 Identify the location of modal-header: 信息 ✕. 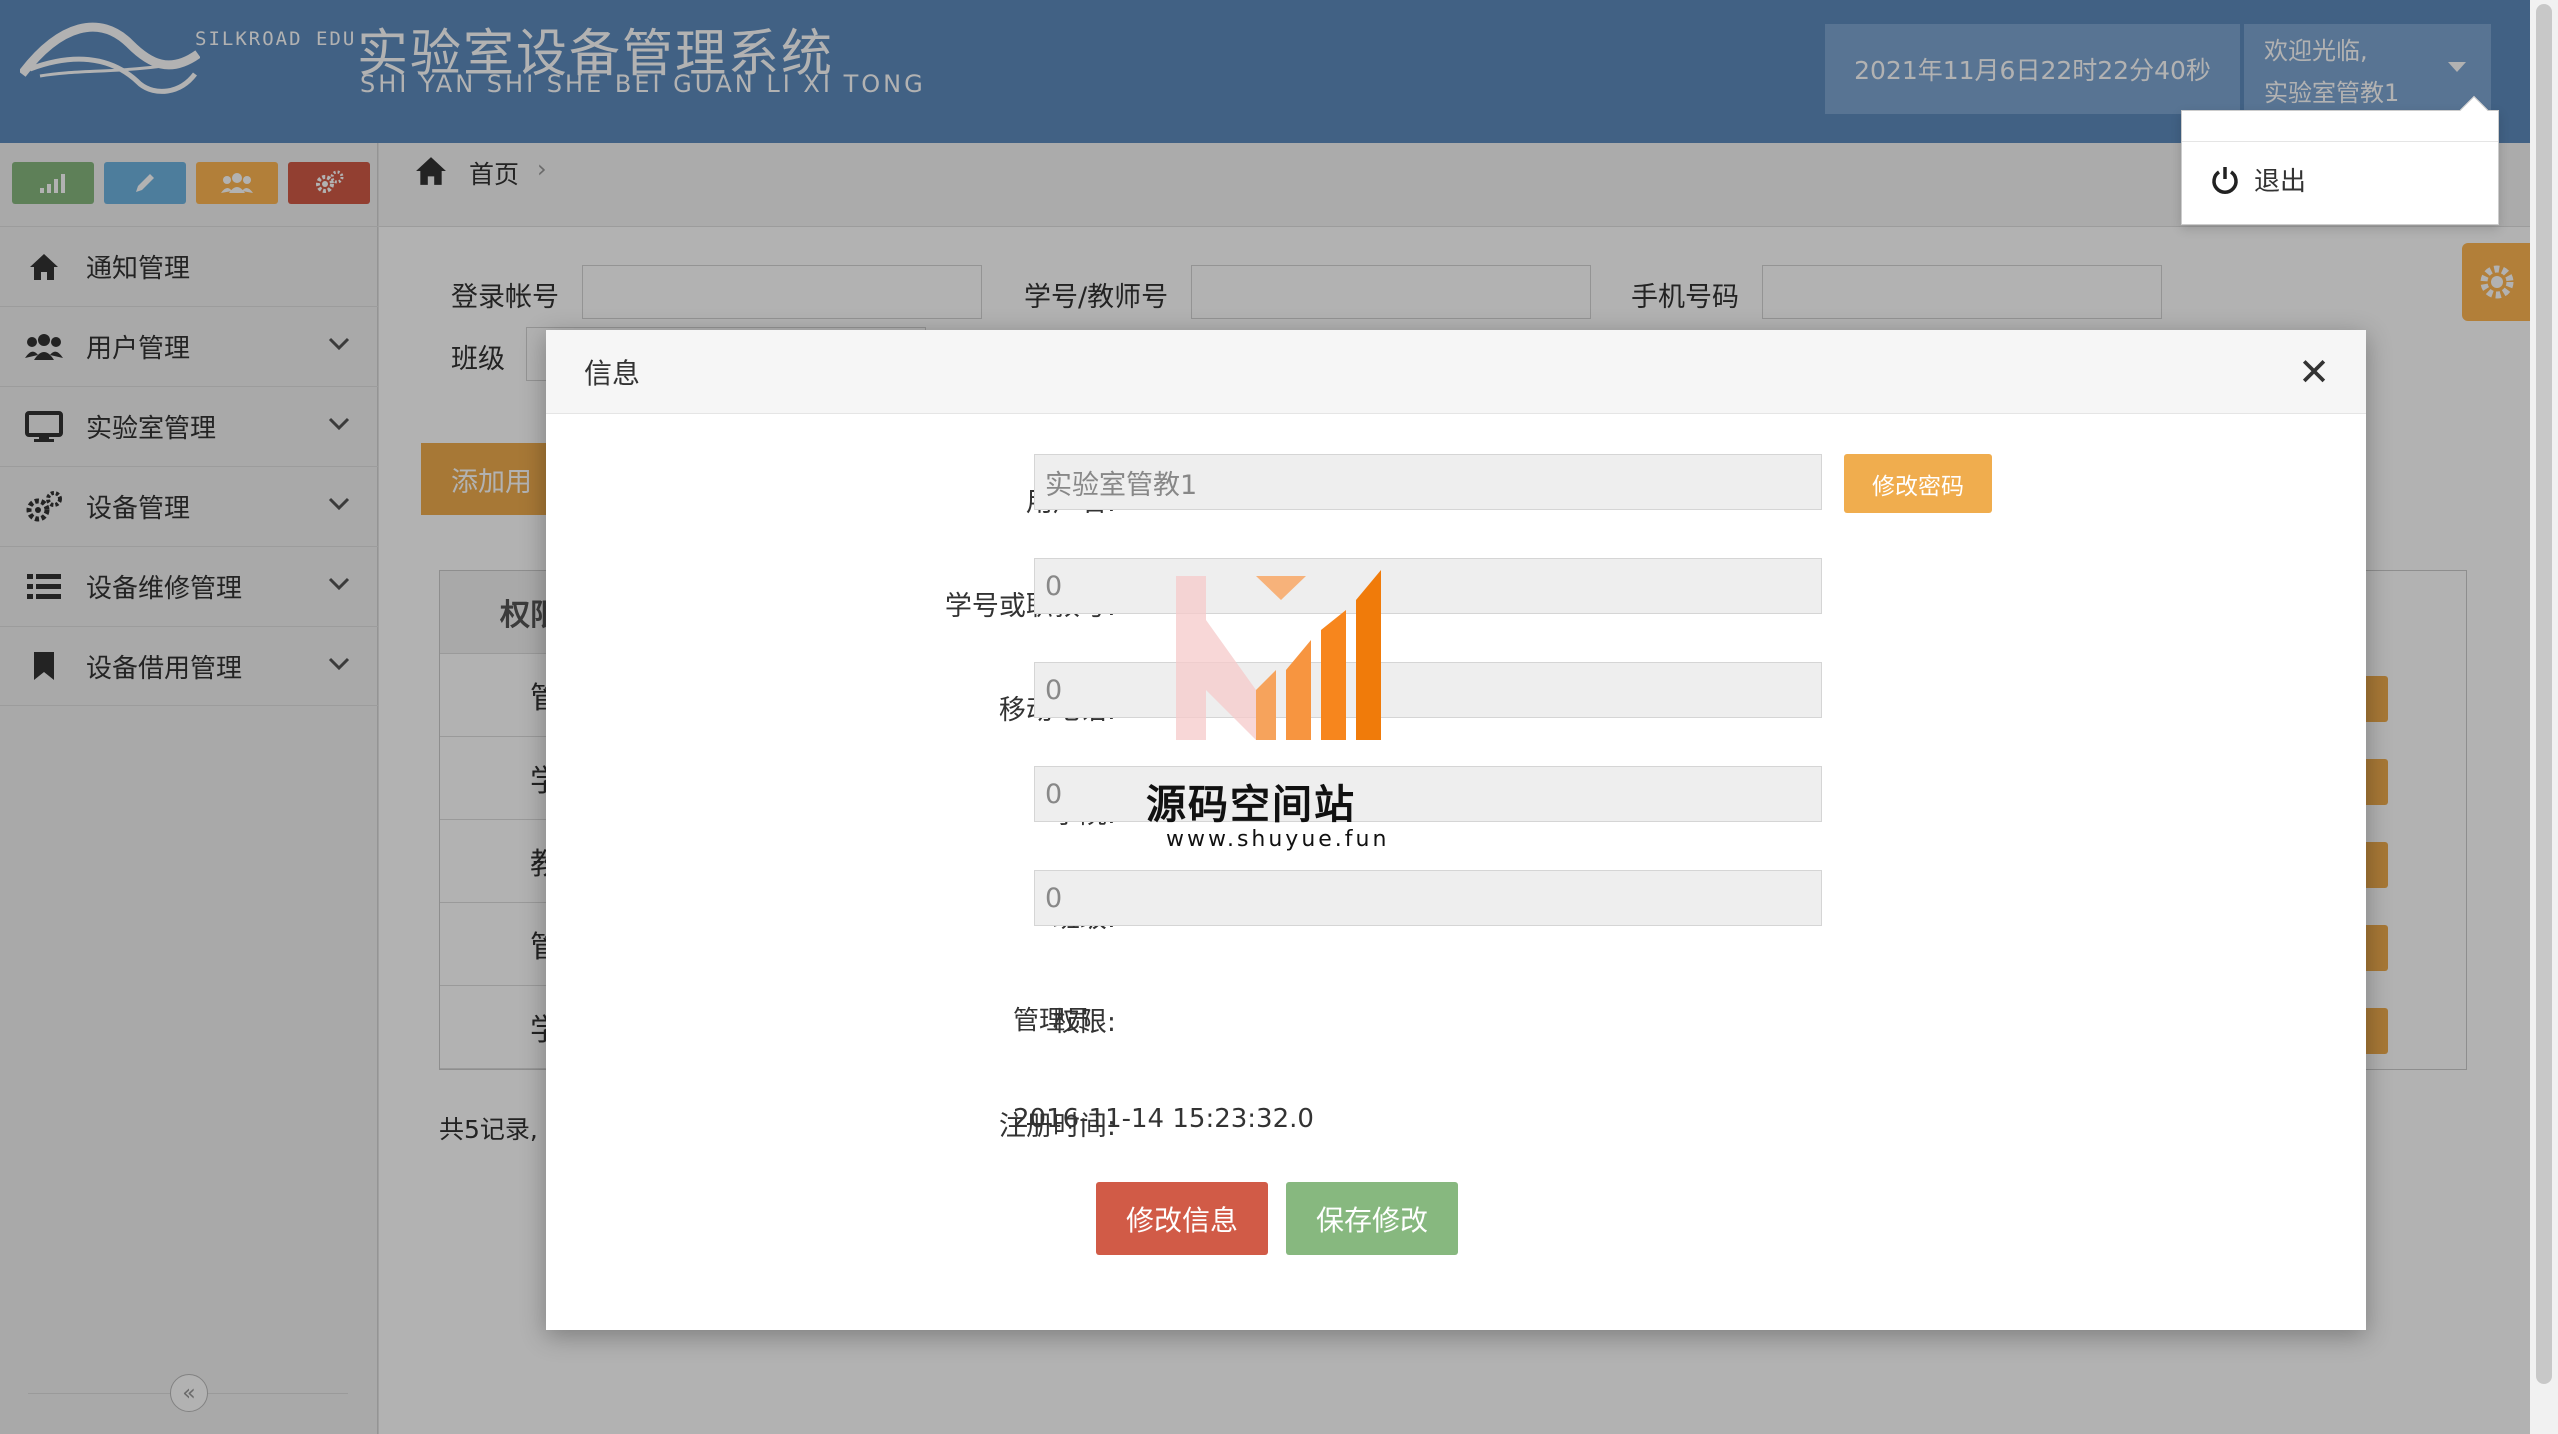
(1456, 372).